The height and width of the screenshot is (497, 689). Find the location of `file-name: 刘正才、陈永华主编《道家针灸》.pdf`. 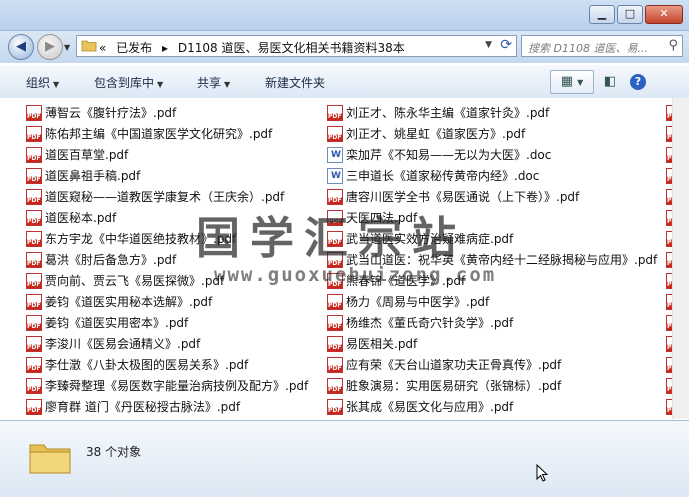

file-name: 刘正才、陈永华主编《道家针灸》.pdf is located at coordinates (448, 113).